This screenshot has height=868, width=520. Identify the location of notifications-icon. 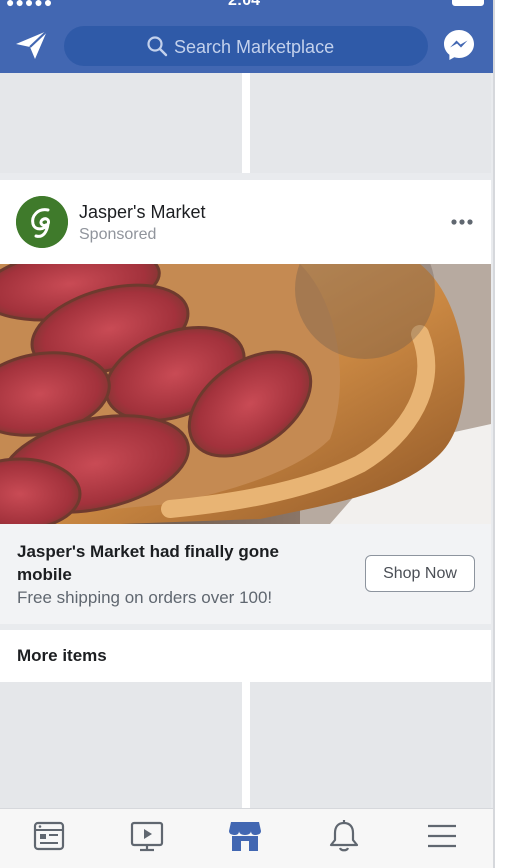
(344, 836).